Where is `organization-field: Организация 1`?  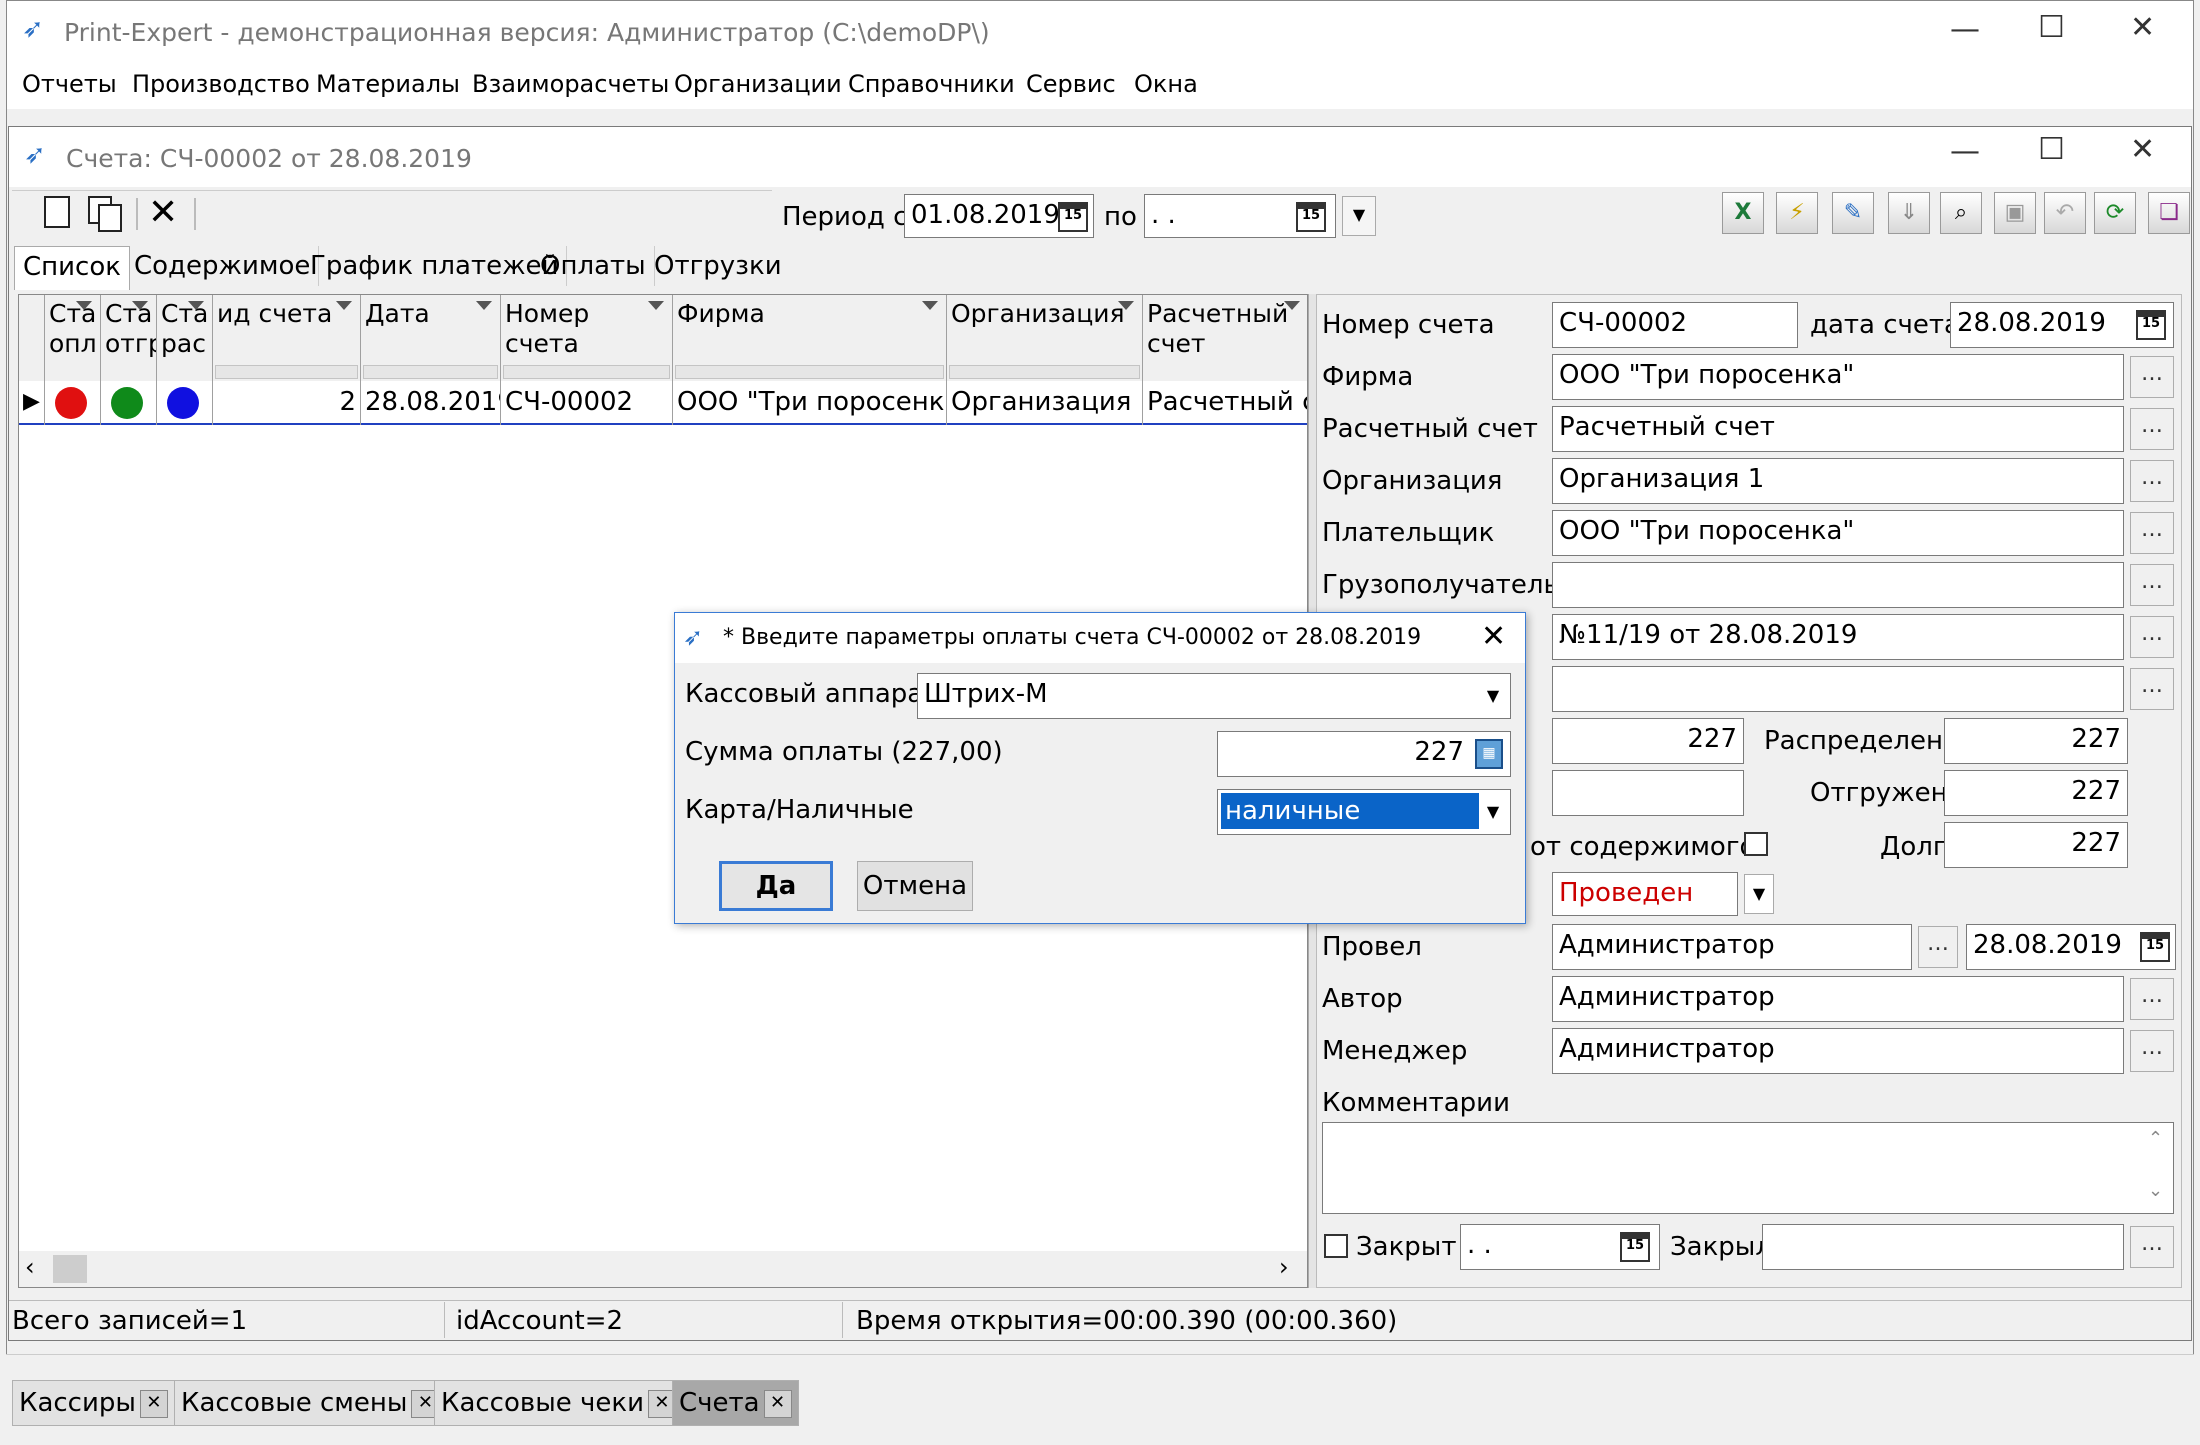 organization-field: Организация 1 is located at coordinates (1838, 481).